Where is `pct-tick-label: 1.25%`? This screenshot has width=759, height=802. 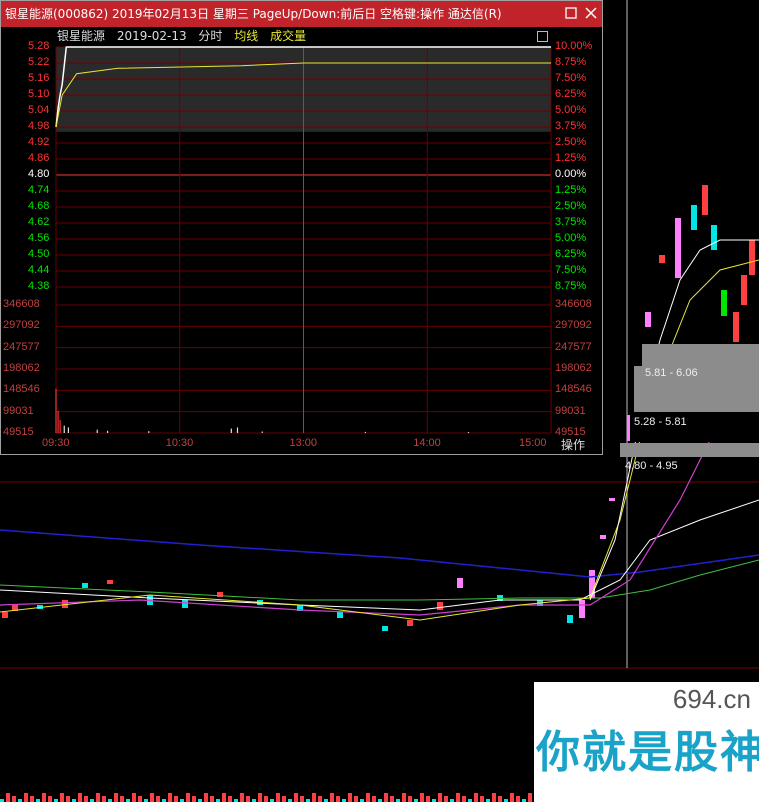 pct-tick-label: 1.25% is located at coordinates (571, 190).